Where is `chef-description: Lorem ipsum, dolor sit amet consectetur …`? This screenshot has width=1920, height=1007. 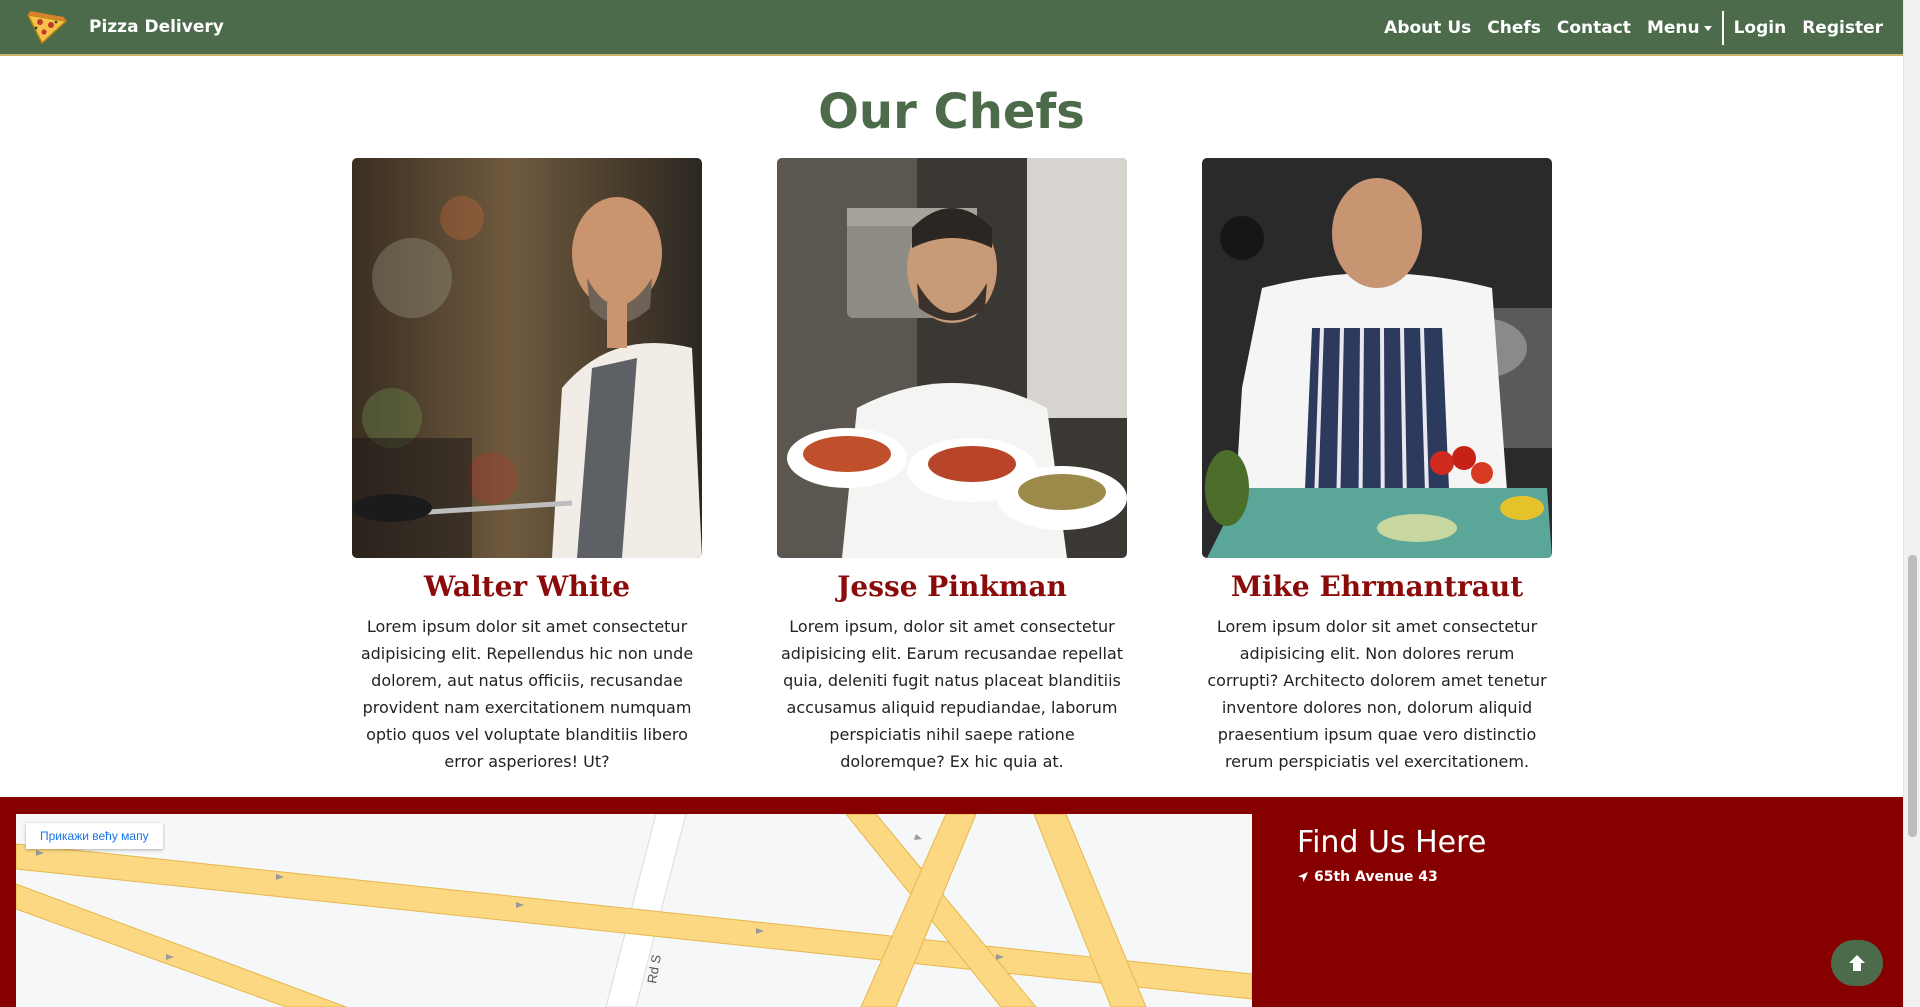 chef-description: Lorem ipsum, dolor sit amet consectetur … is located at coordinates (952, 694).